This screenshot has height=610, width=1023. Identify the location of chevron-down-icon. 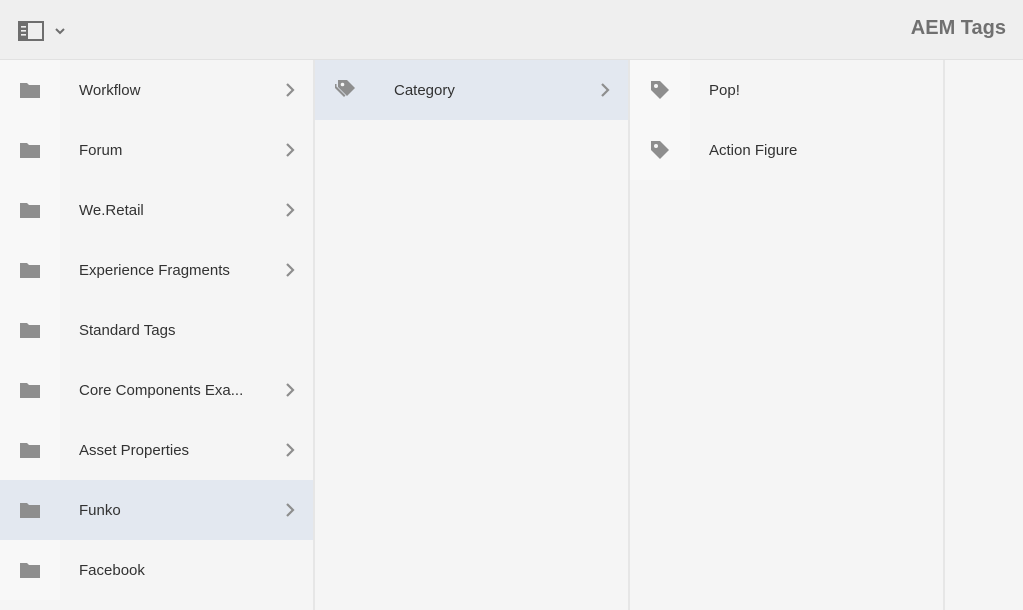
(60, 31).